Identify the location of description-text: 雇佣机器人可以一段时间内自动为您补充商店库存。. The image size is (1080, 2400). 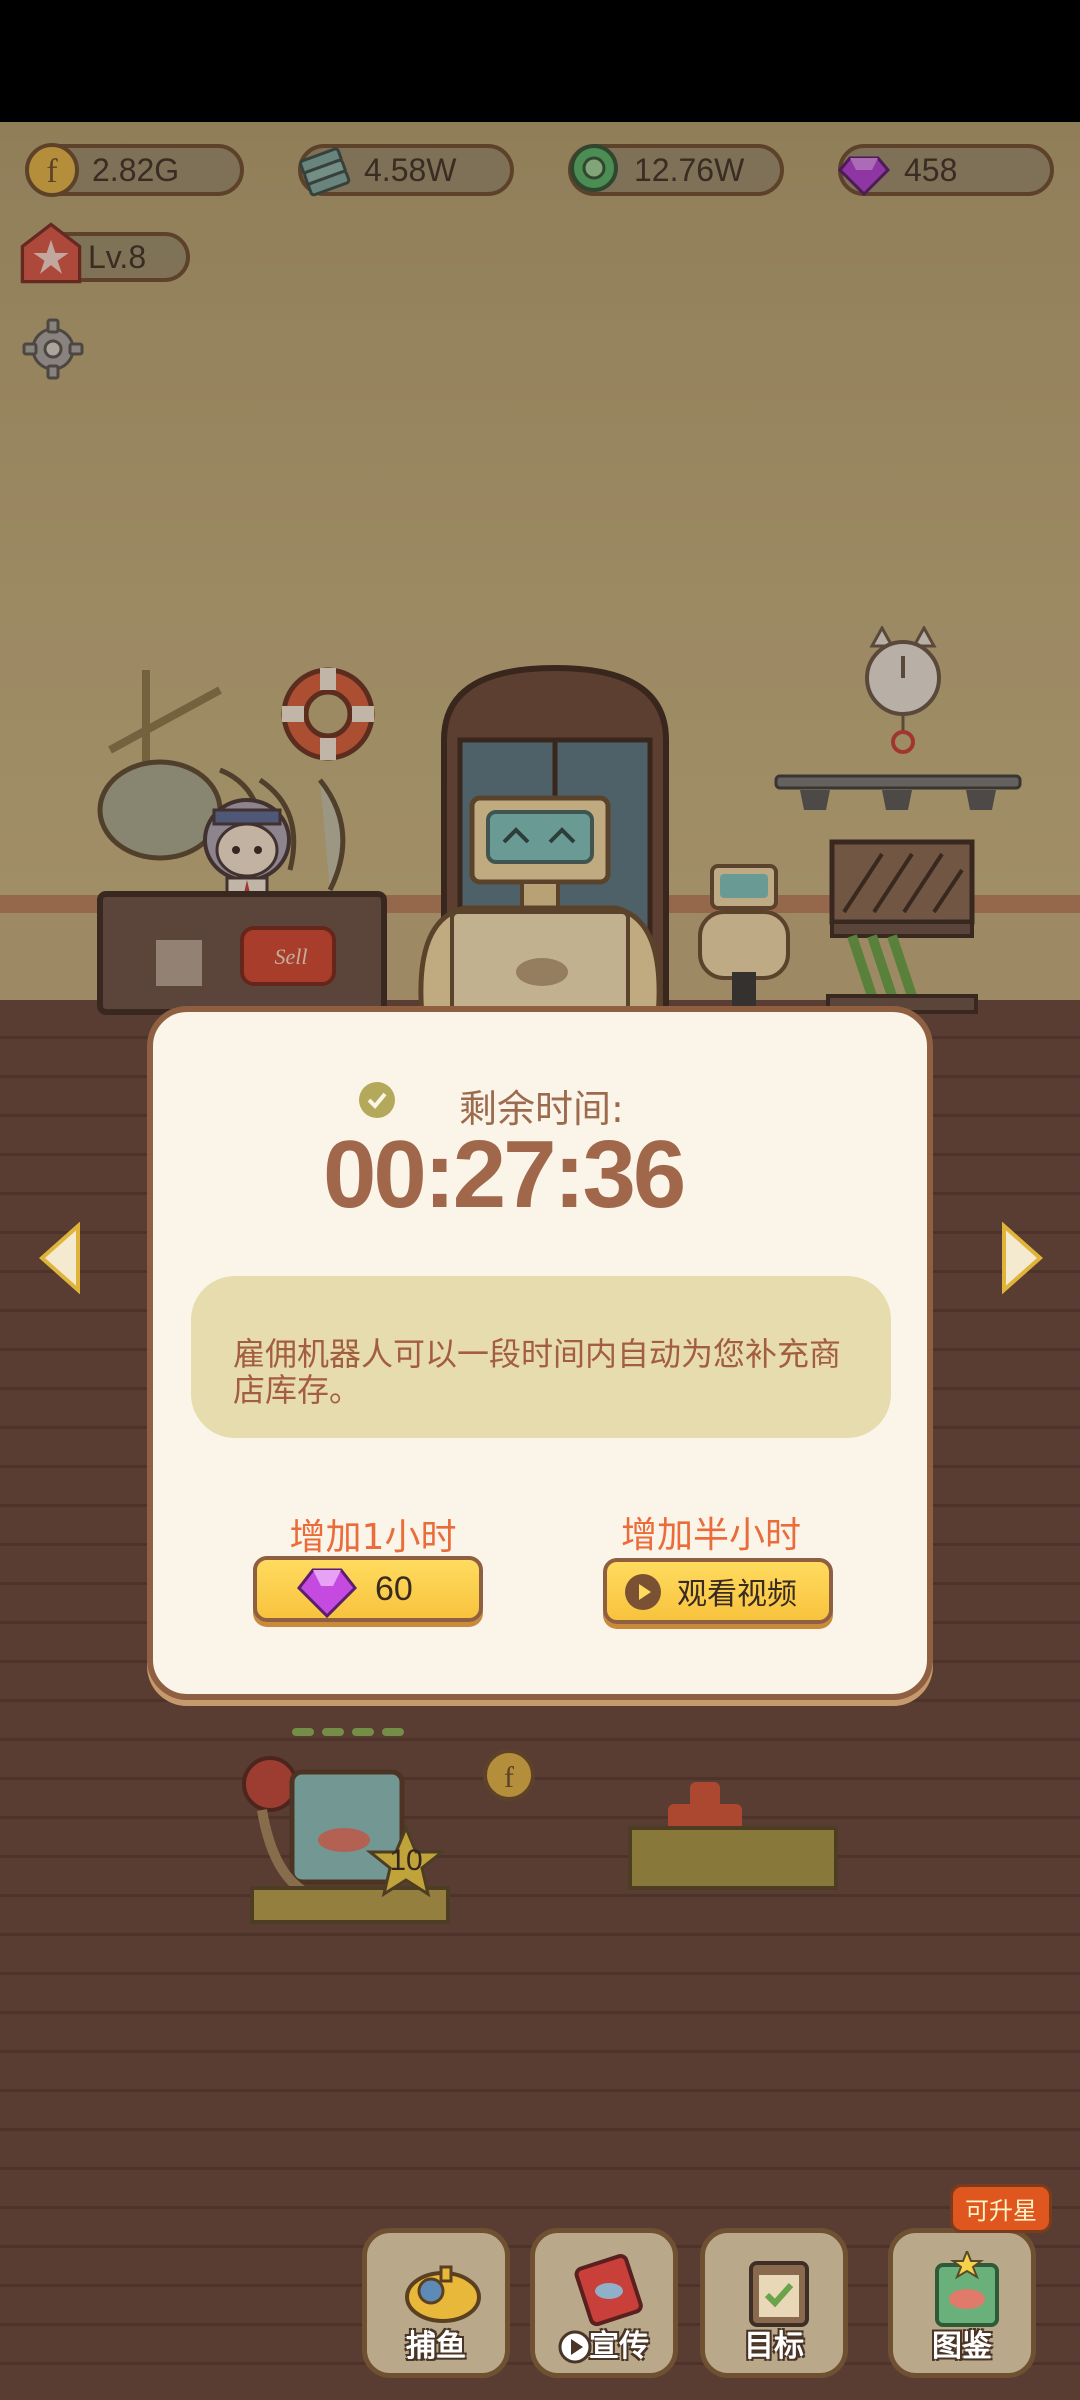
(537, 1372).